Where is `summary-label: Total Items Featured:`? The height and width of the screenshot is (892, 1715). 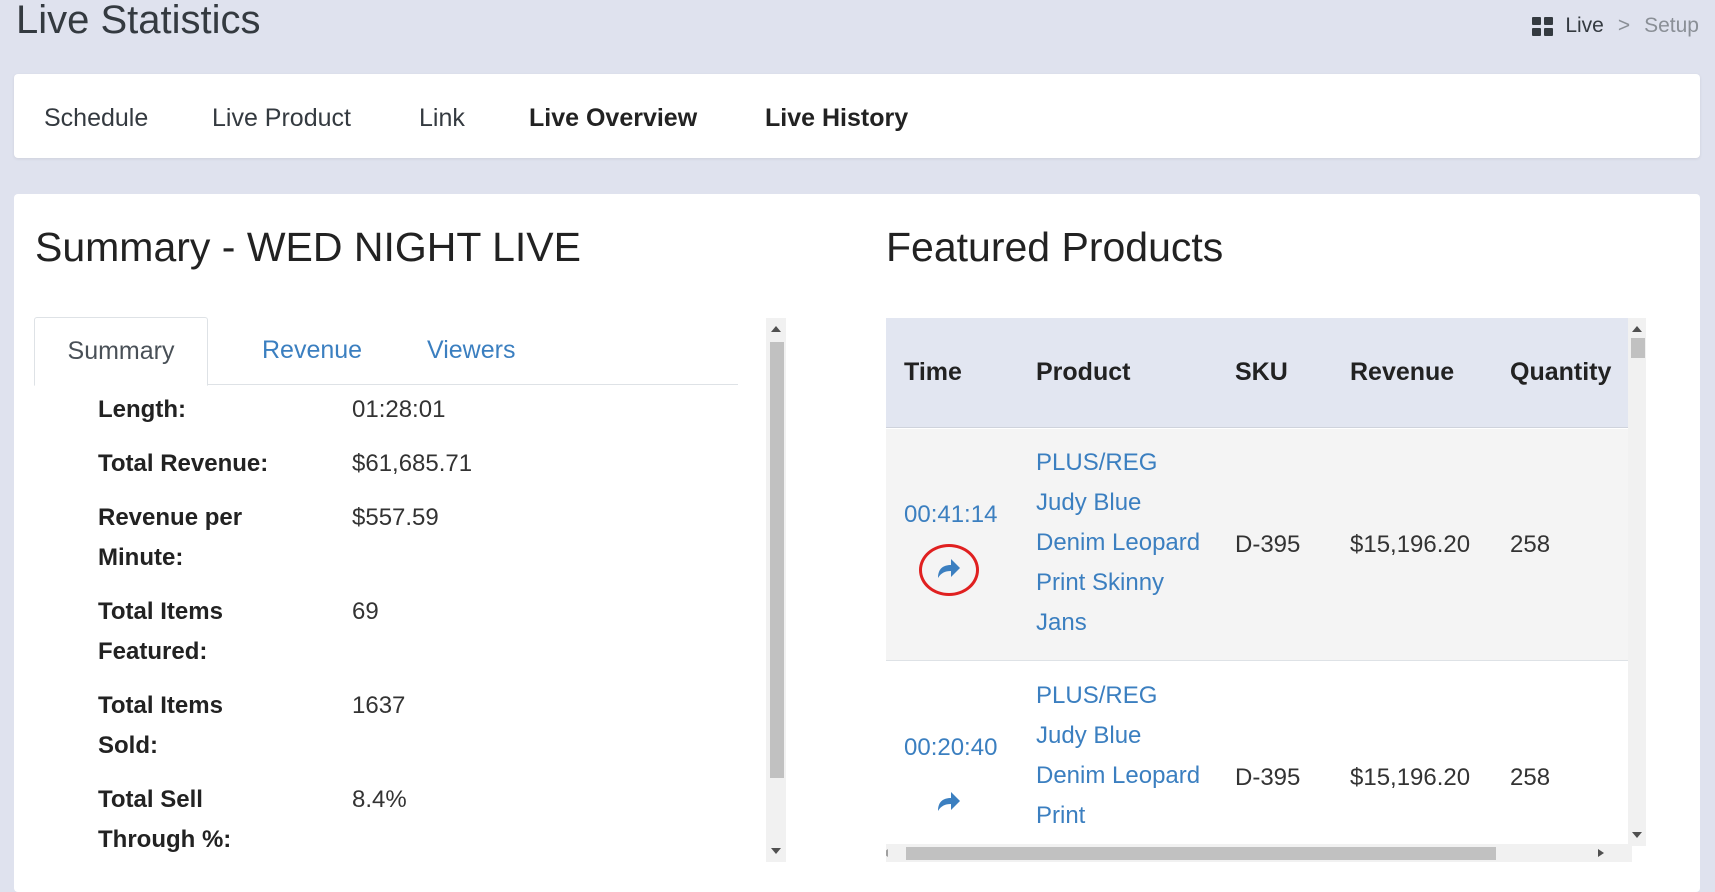 summary-label: Total Items Featured: is located at coordinates (160, 631).